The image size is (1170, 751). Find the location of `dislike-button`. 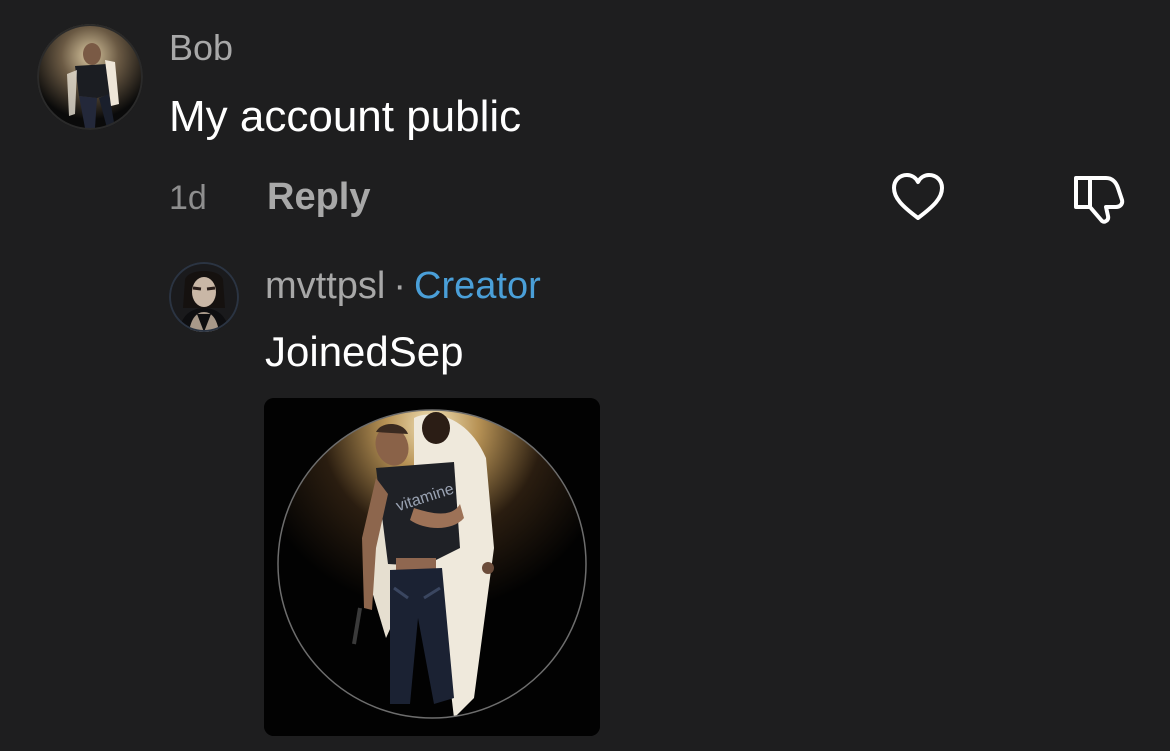

dislike-button is located at coordinates (1098, 198).